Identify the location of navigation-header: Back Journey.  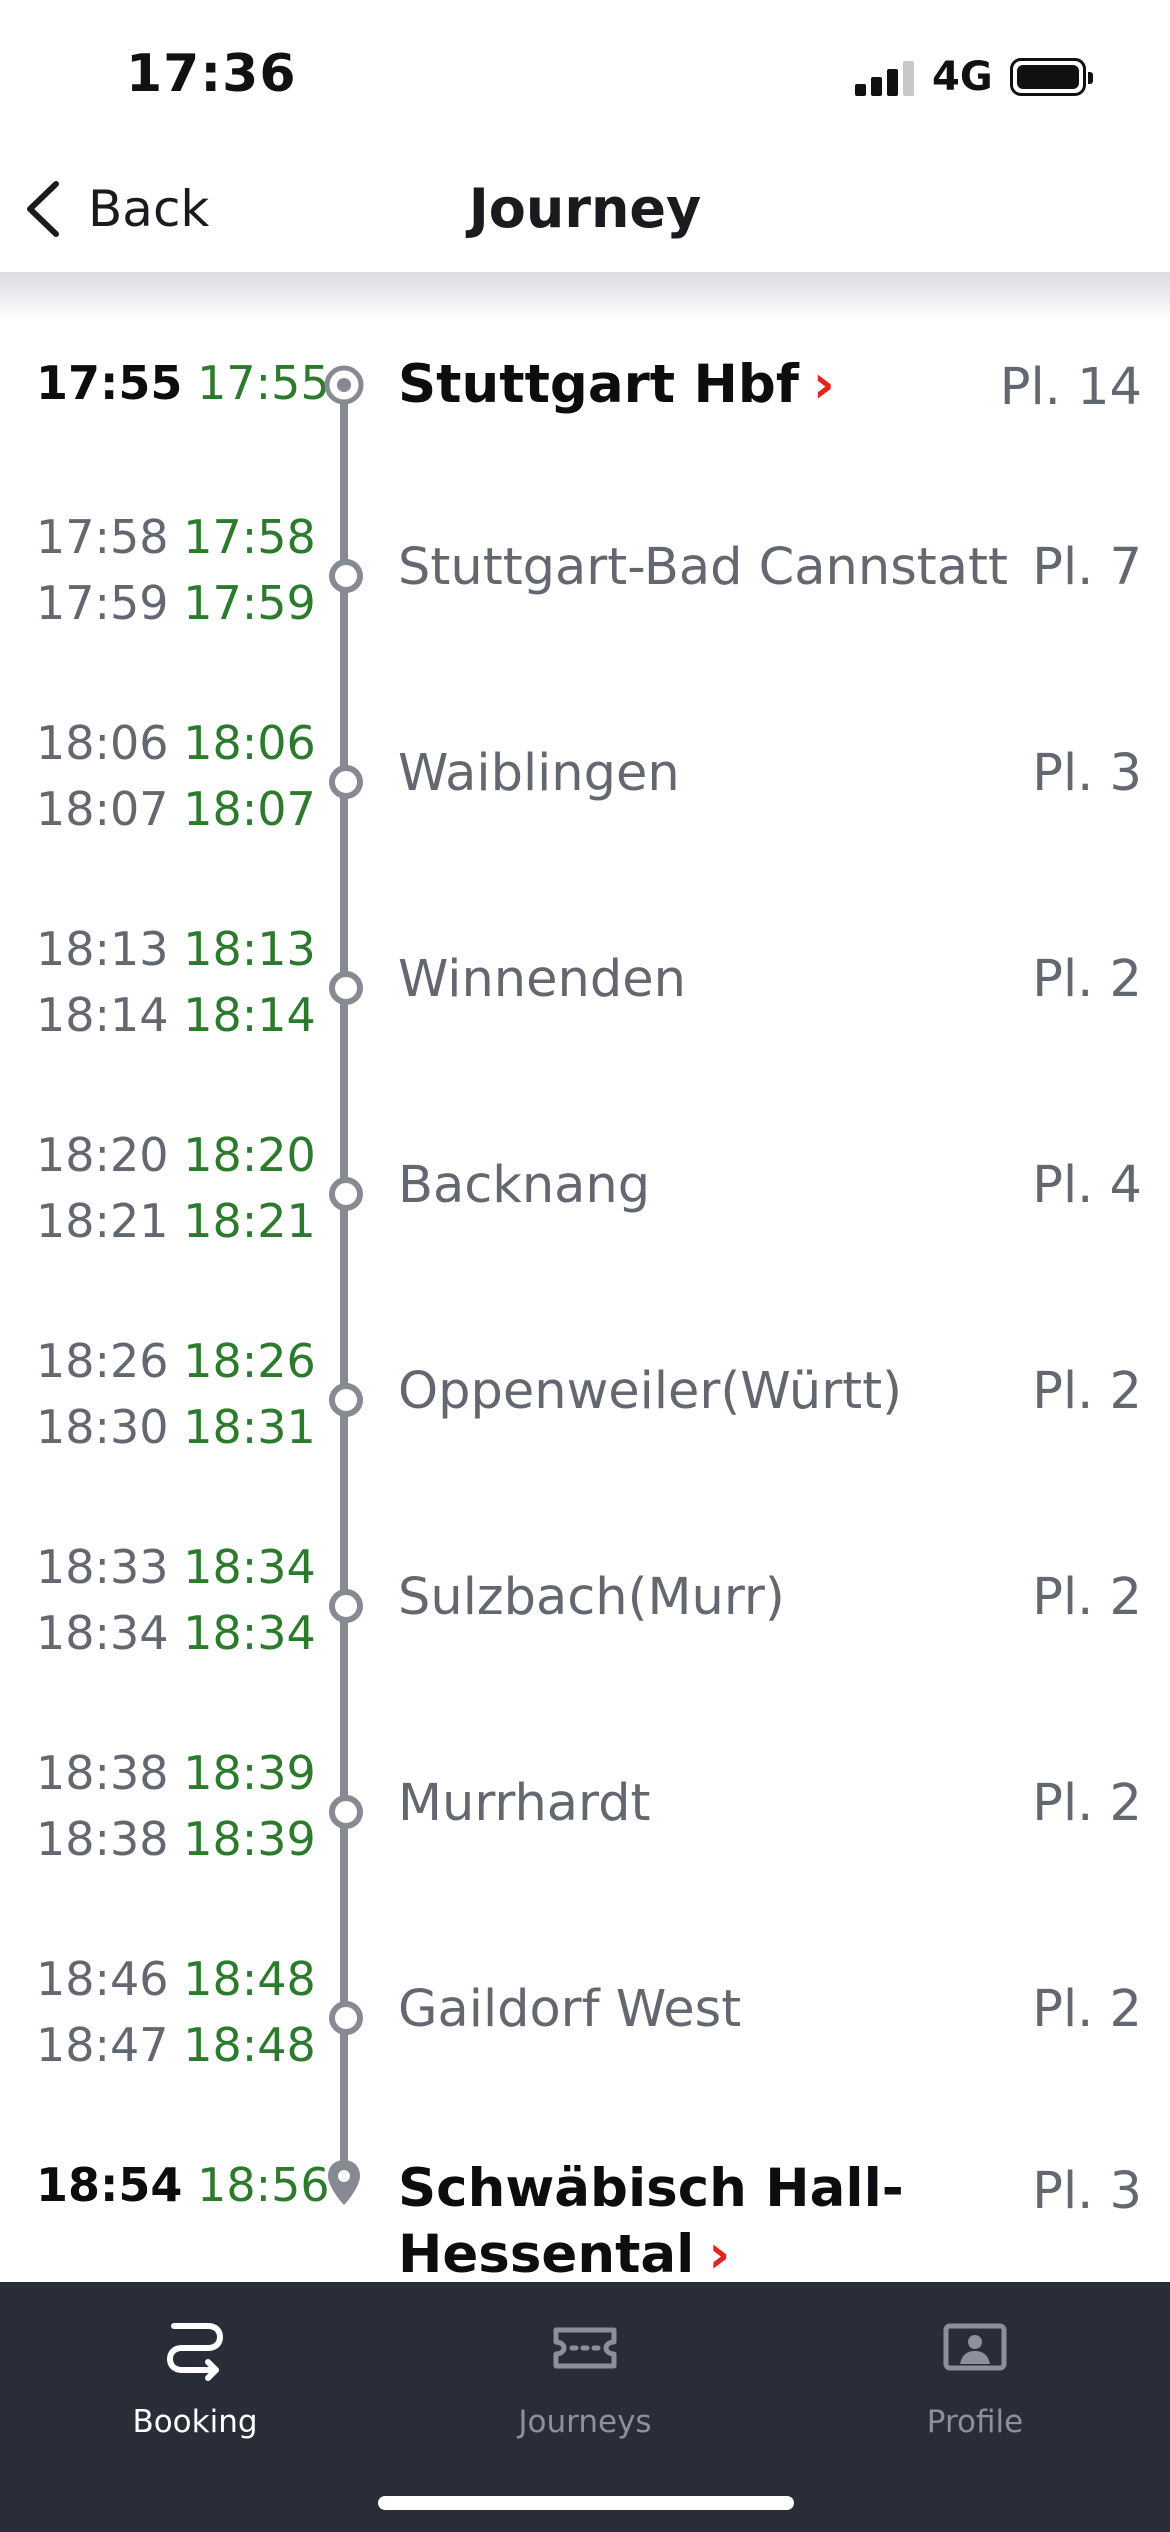
(585, 211).